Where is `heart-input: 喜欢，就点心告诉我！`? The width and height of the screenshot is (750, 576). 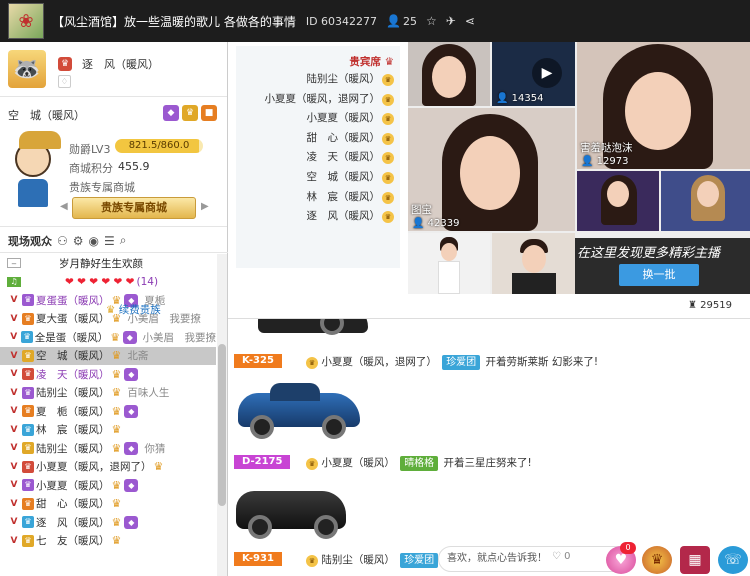
heart-input: 喜欢，就点心告诉我！ is located at coordinates (533, 559).